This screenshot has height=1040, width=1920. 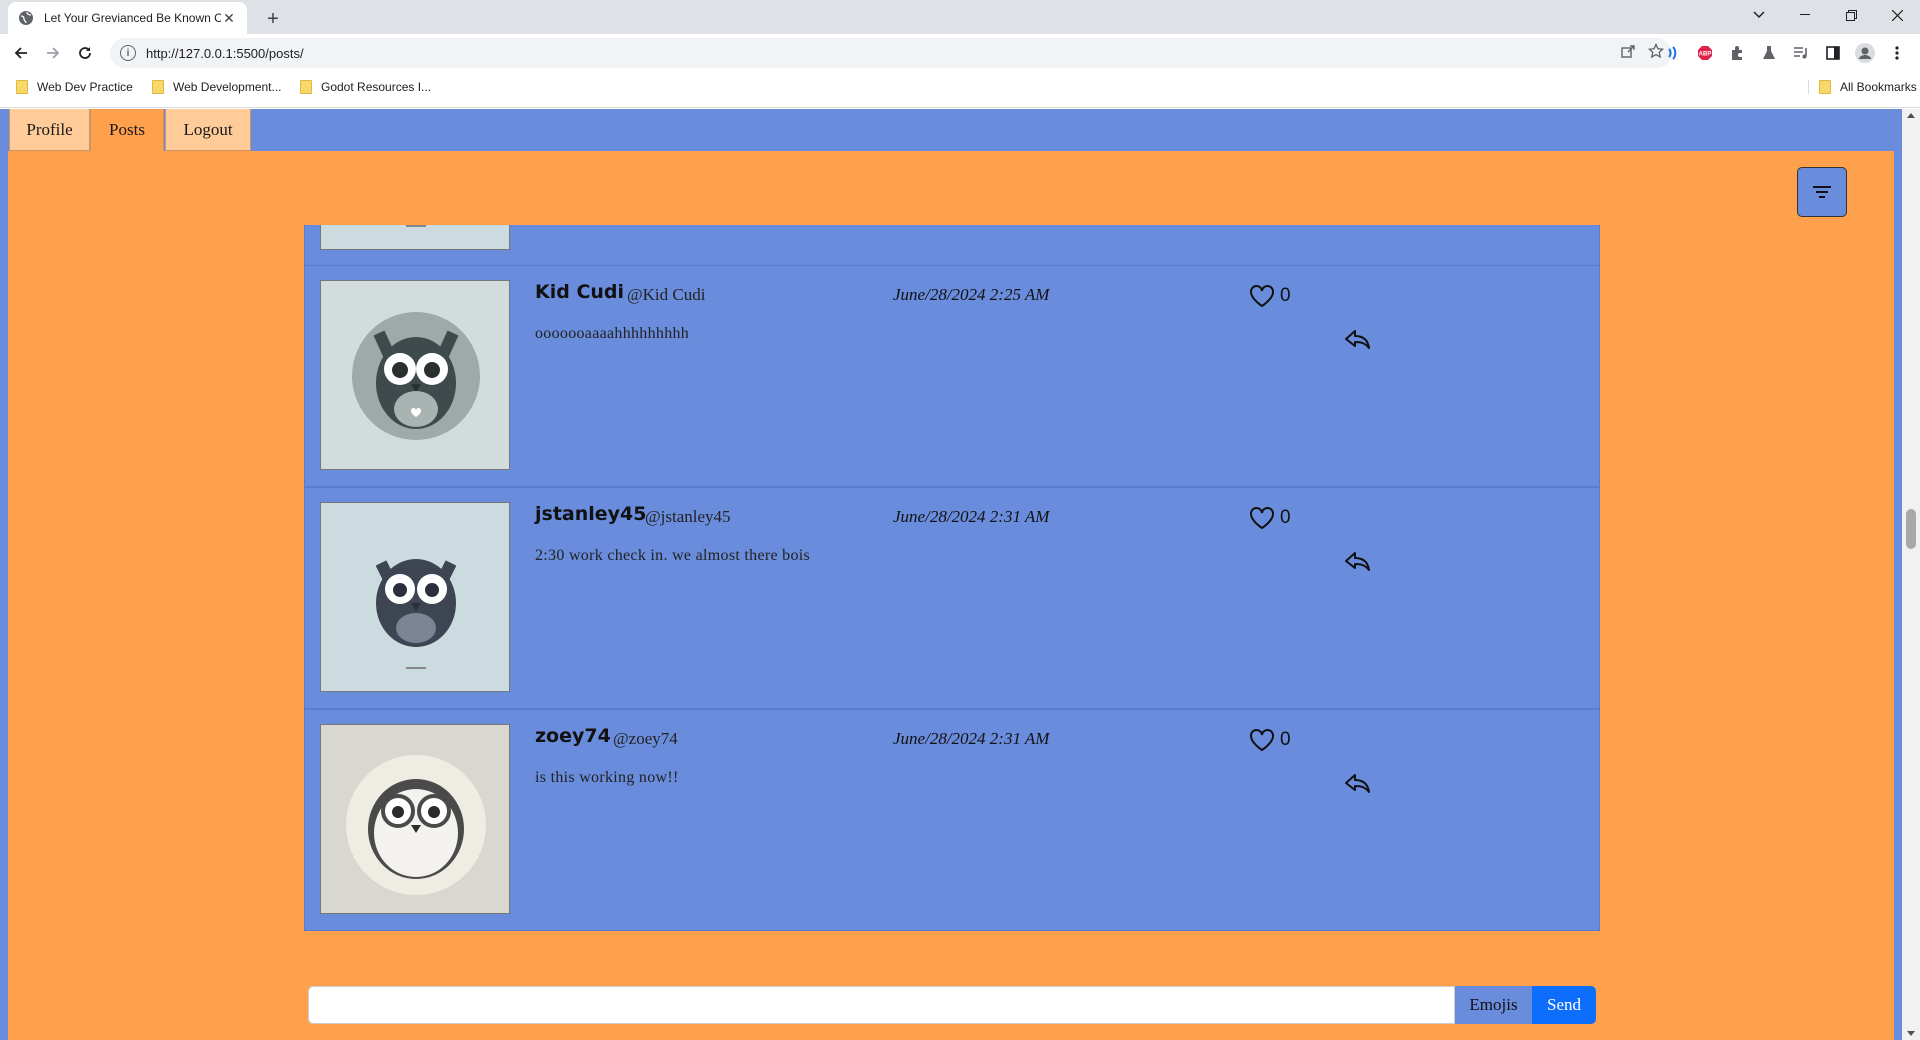 What do you see at coordinates (273, 19) in the screenshot?
I see `new-tab-button: +` at bounding box center [273, 19].